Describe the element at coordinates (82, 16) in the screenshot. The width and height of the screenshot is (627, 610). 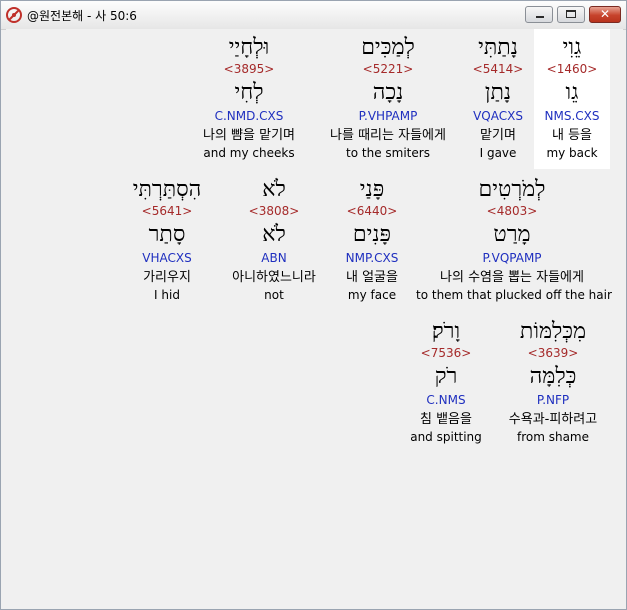
I see `window-title: @원전본해 - 사 50:6` at that location.